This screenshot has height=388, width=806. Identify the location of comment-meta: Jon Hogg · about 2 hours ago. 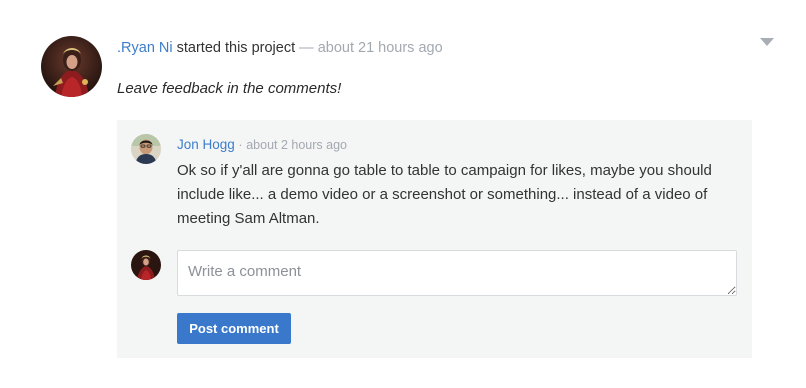
(262, 145).